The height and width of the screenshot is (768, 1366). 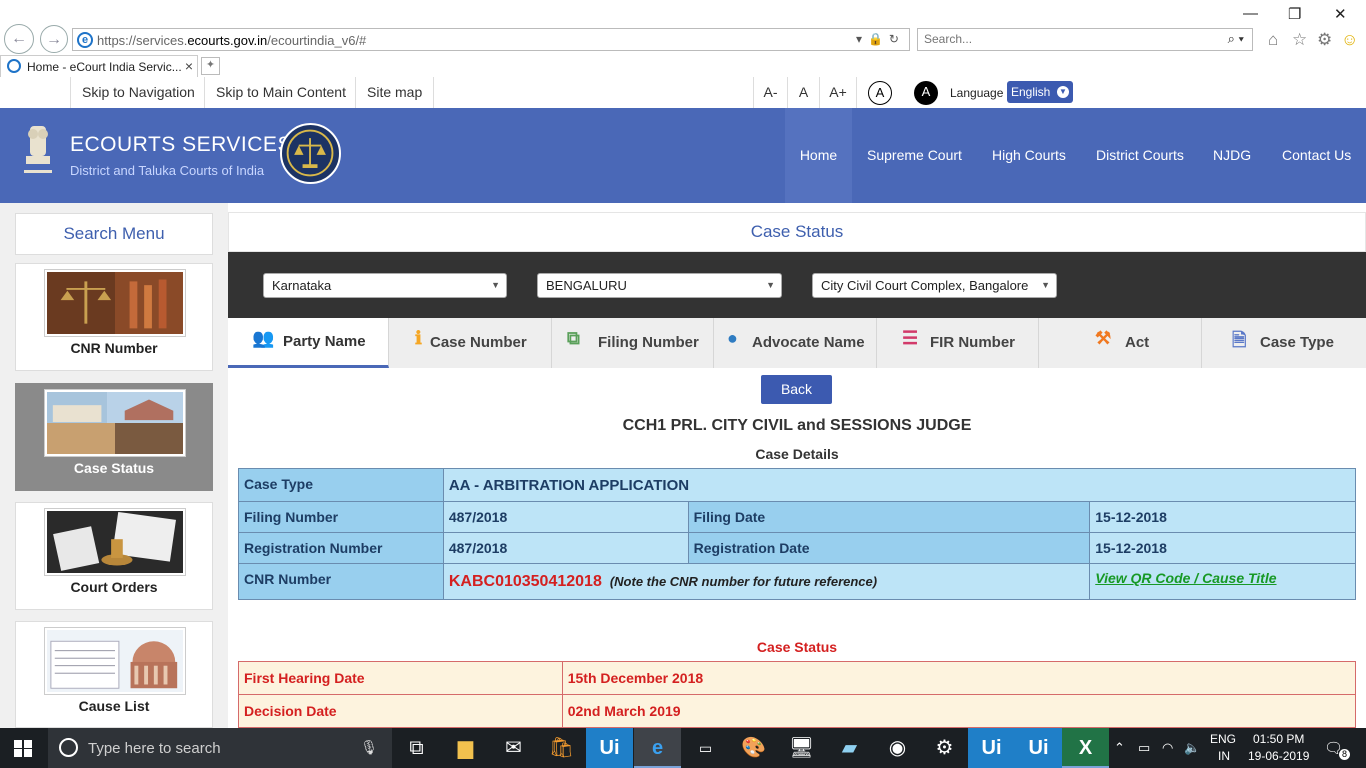 I want to click on restore-button: ❐, so click(x=1294, y=14).